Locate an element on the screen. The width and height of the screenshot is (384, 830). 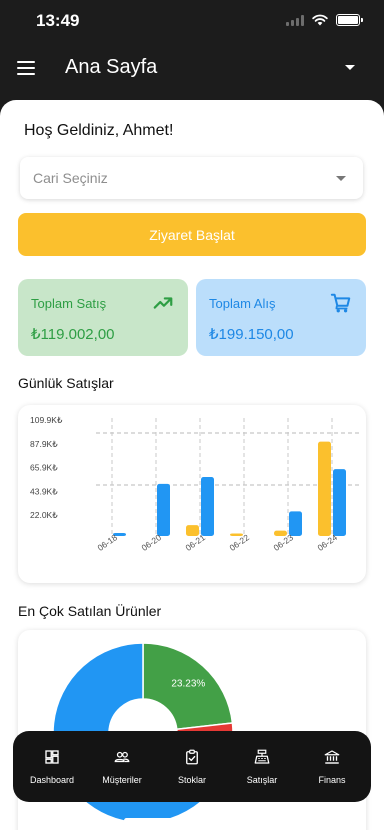
page-title: Ana Sayfa is located at coordinates (111, 67).